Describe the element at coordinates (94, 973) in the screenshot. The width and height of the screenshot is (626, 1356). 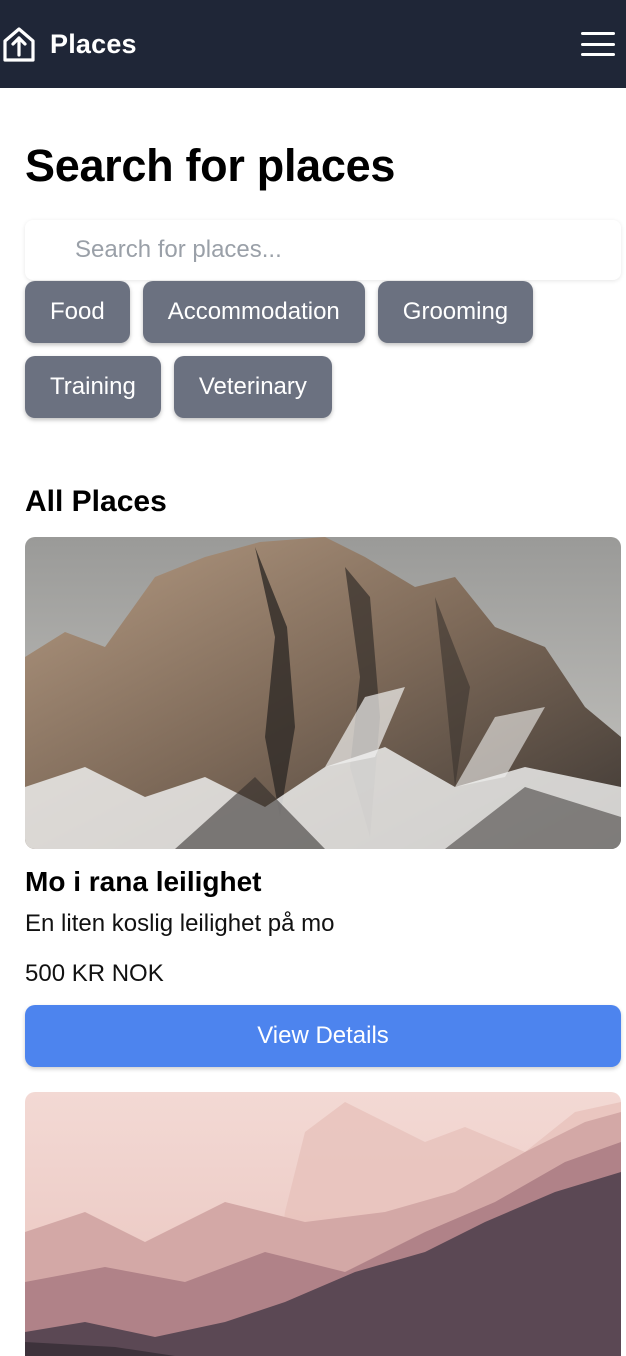
I see `place-price: 500 KR NOK` at that location.